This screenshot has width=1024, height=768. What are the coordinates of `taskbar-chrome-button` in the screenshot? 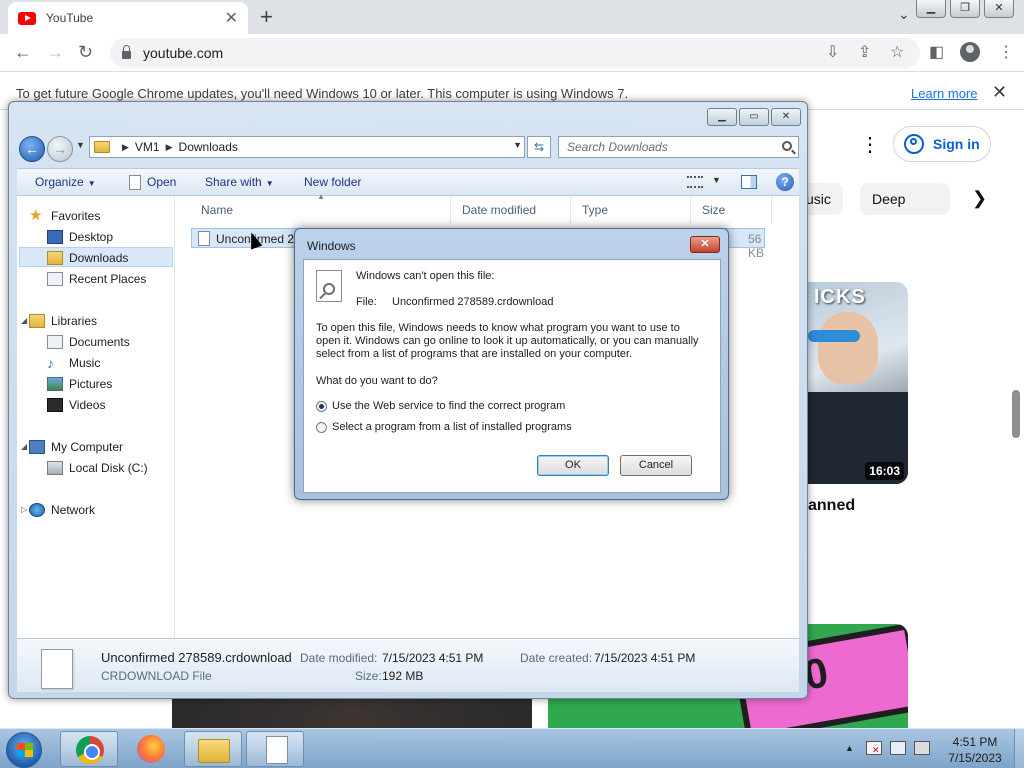 It's located at (89, 749).